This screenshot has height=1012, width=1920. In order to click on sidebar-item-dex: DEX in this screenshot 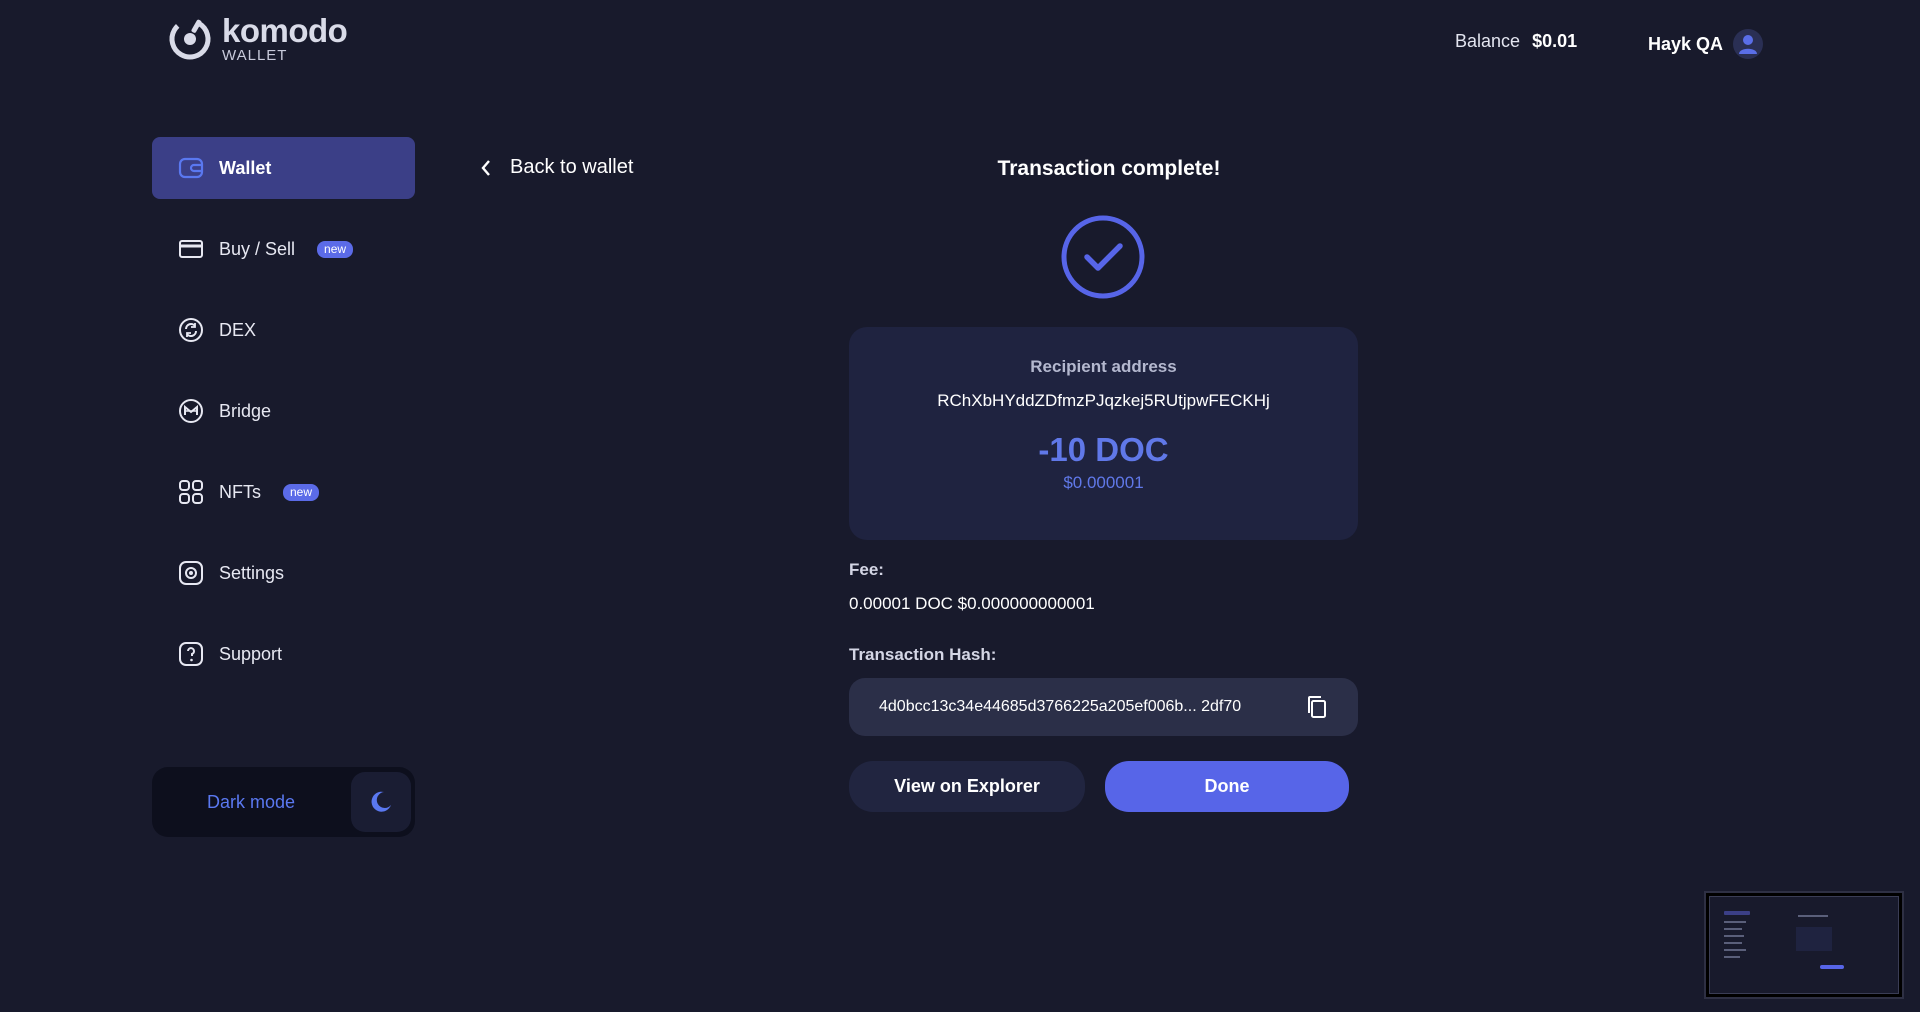, I will do `click(283, 330)`.